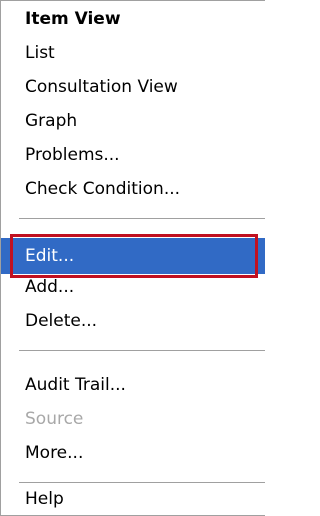  Describe the element at coordinates (133, 53) in the screenshot. I see `menu-item-list: List` at that location.